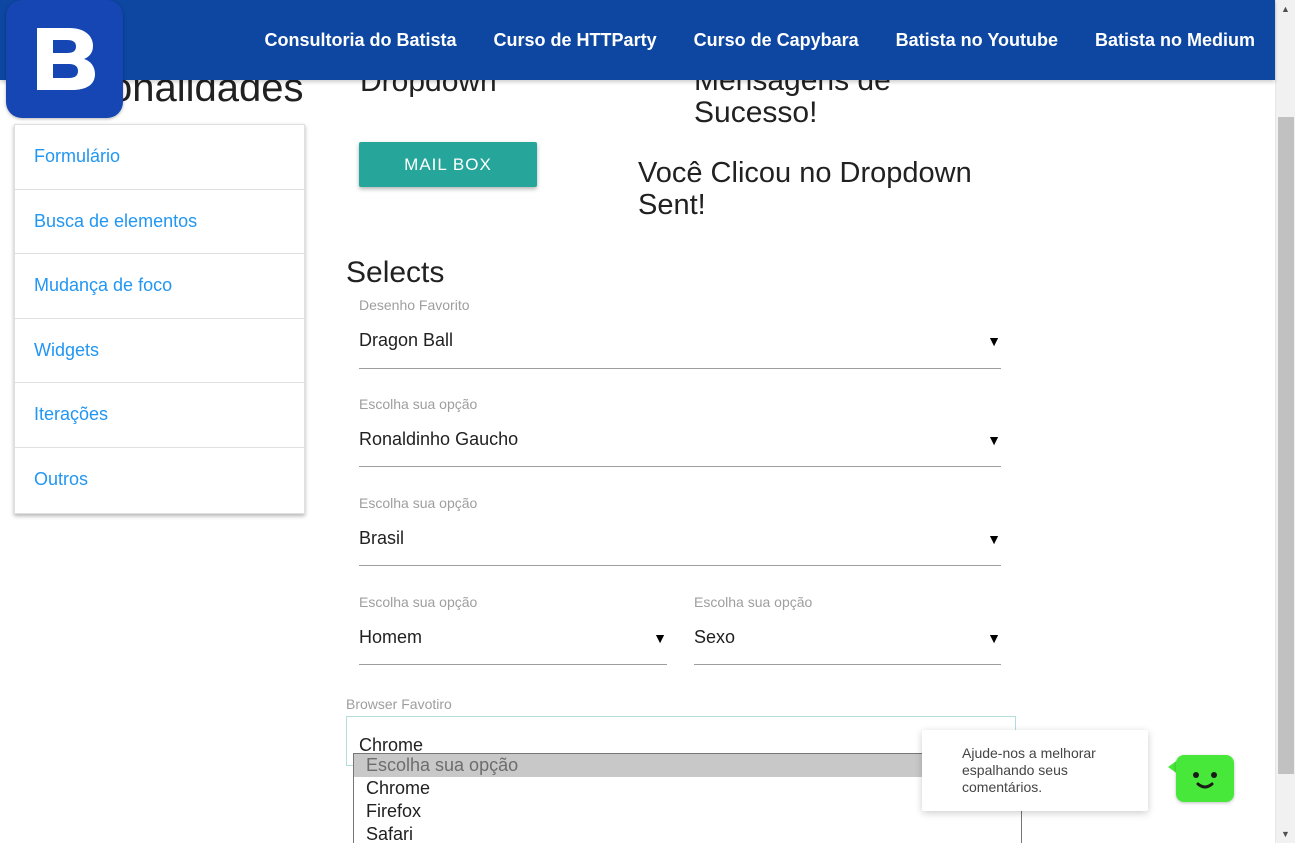 This screenshot has height=843, width=1295. Describe the element at coordinates (687, 765) in the screenshot. I see `browser-option-placeholder: Escolha sua opção` at that location.